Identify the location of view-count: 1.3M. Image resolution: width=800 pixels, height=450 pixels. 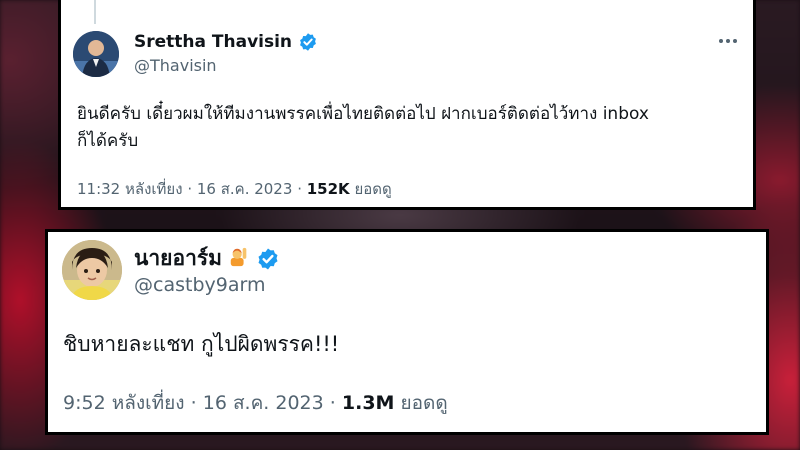
(368, 403).